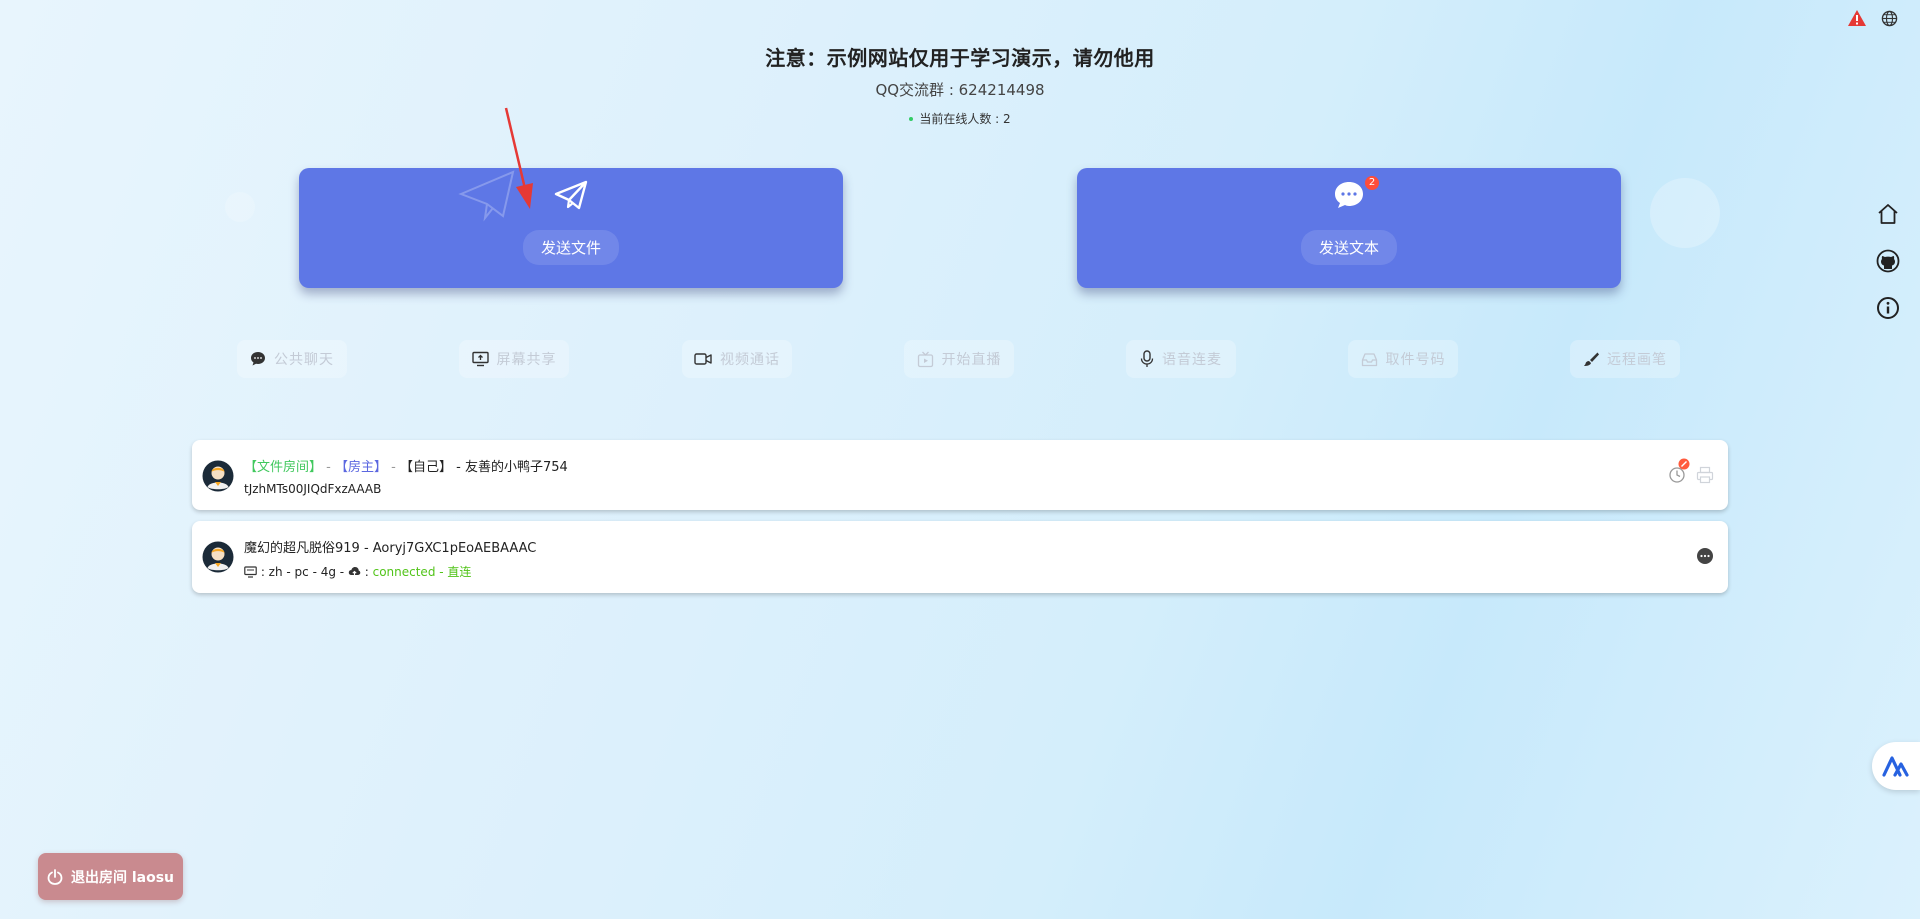  I want to click on exit-room-button: 退出房间 laosu, so click(110, 876).